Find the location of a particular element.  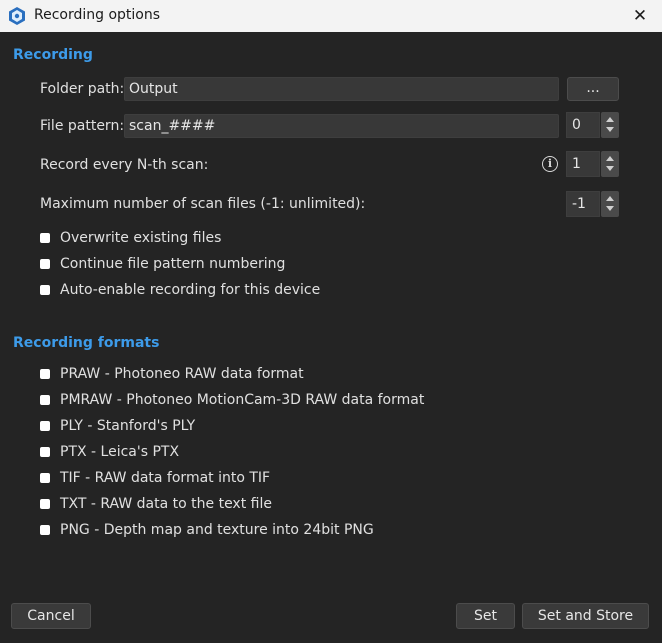

format-ply-checkbox: PLY - Stanford's PLY is located at coordinates (117, 426).